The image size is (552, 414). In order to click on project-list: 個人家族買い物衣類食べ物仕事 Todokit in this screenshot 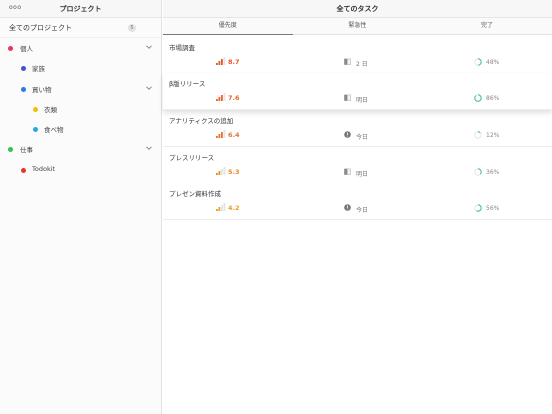, I will do `click(80, 109)`.